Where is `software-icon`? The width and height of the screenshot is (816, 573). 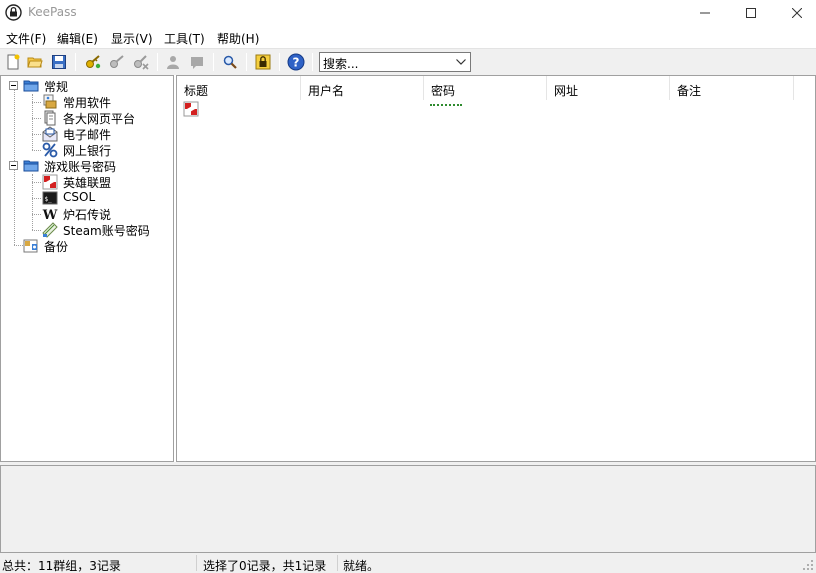
software-icon is located at coordinates (50, 101).